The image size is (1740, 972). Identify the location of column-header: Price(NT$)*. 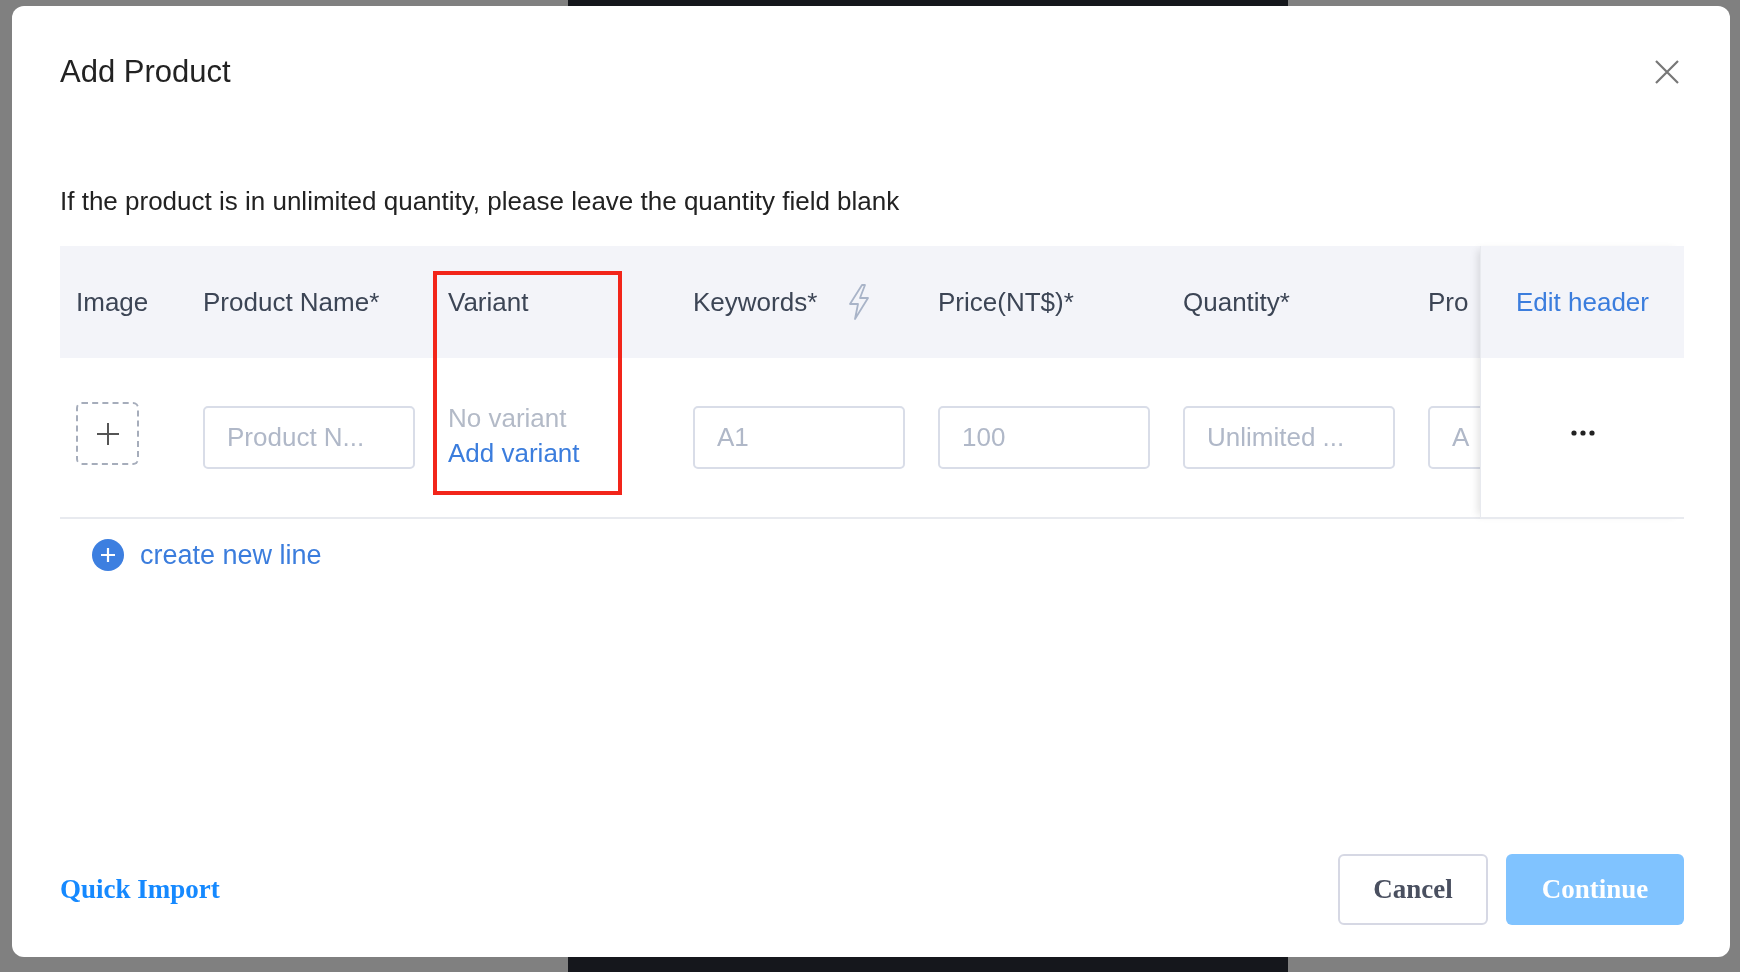
(1006, 302).